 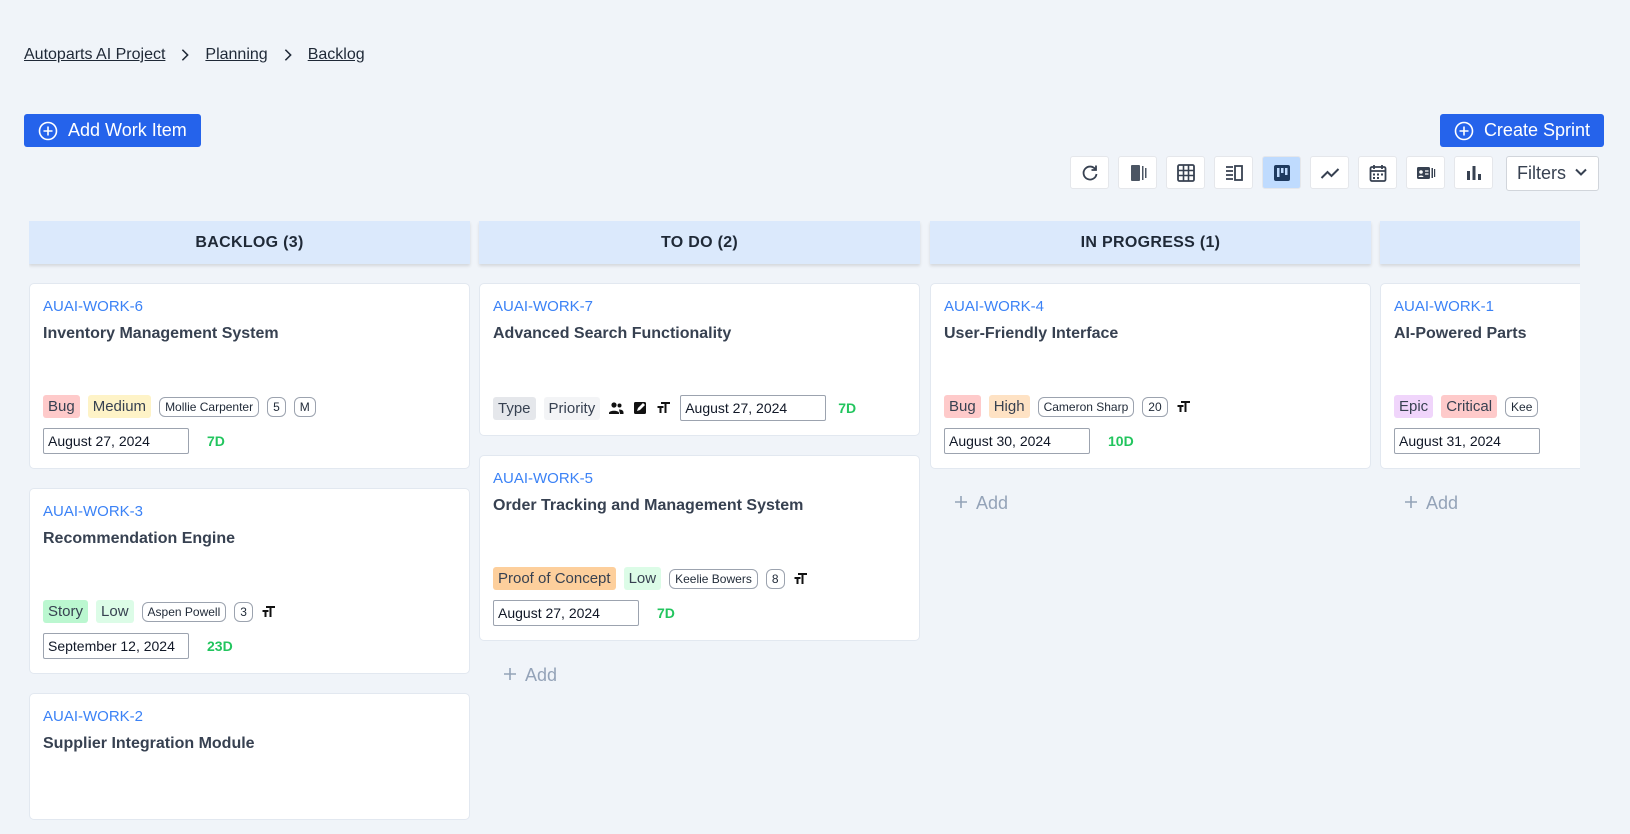 I want to click on list-view-icon, so click(x=1234, y=172).